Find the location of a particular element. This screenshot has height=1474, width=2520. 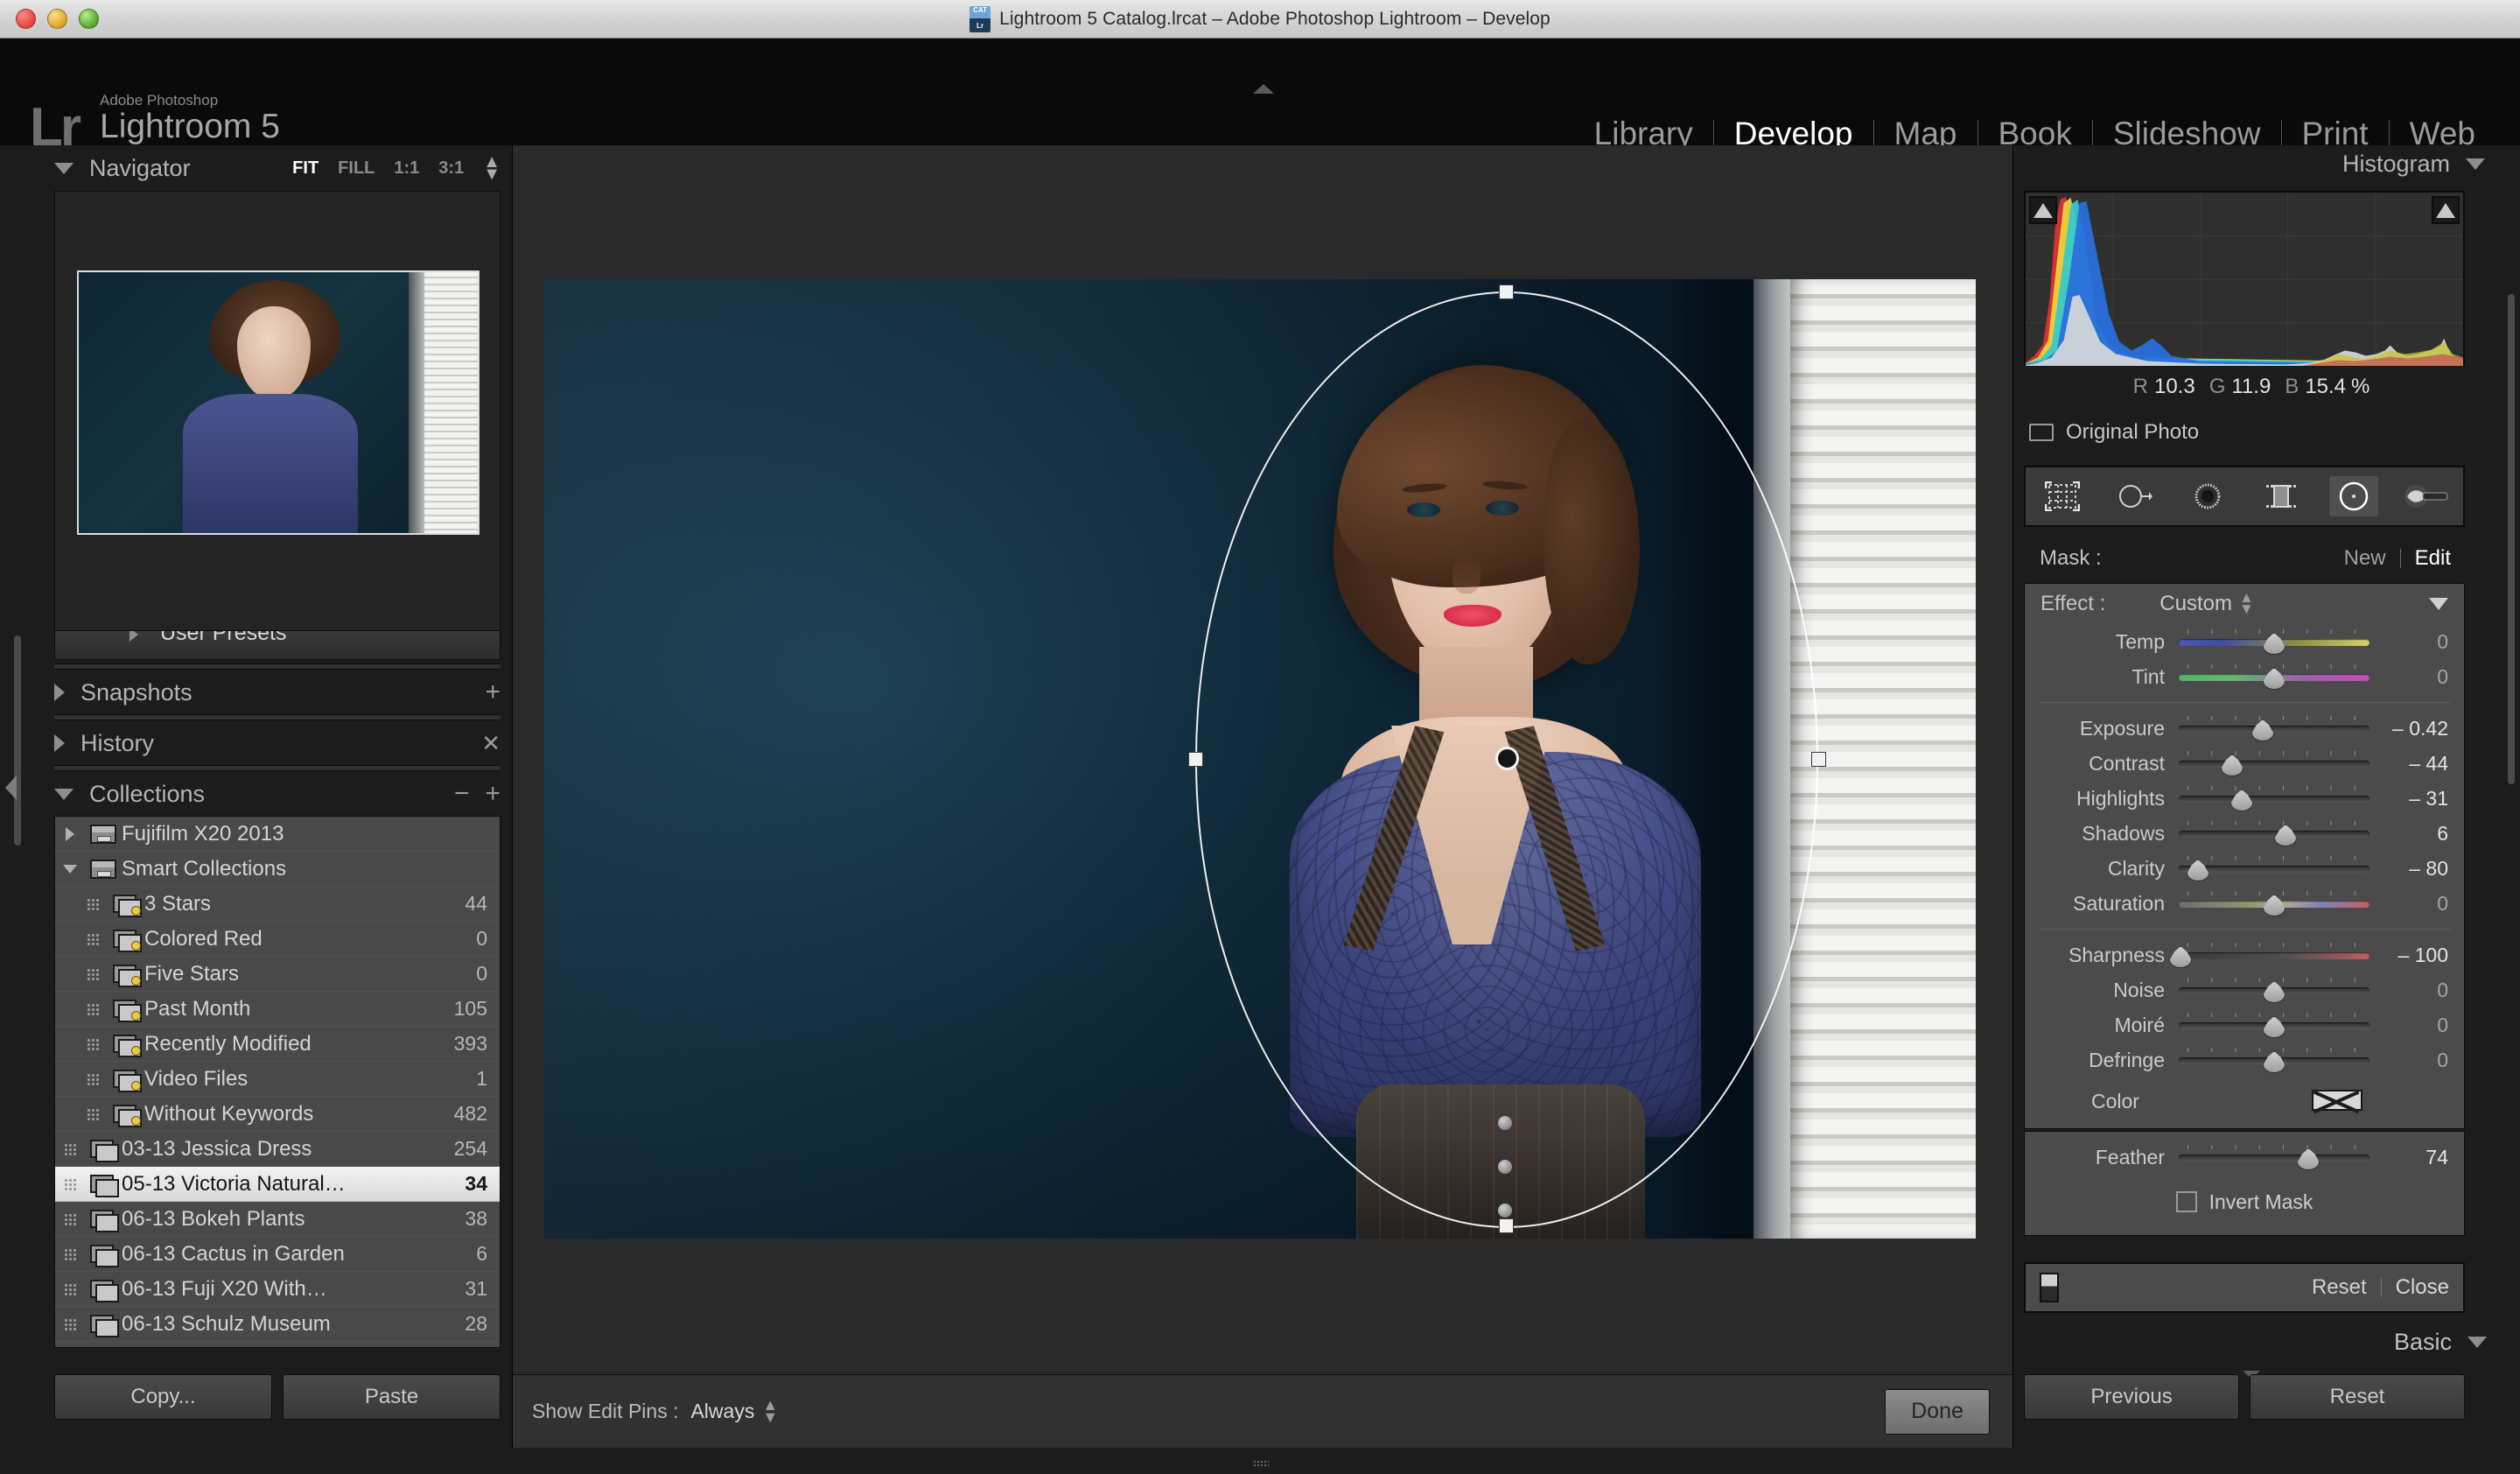

slider-exposure: Exposure – 0.42 is located at coordinates (2244, 728).